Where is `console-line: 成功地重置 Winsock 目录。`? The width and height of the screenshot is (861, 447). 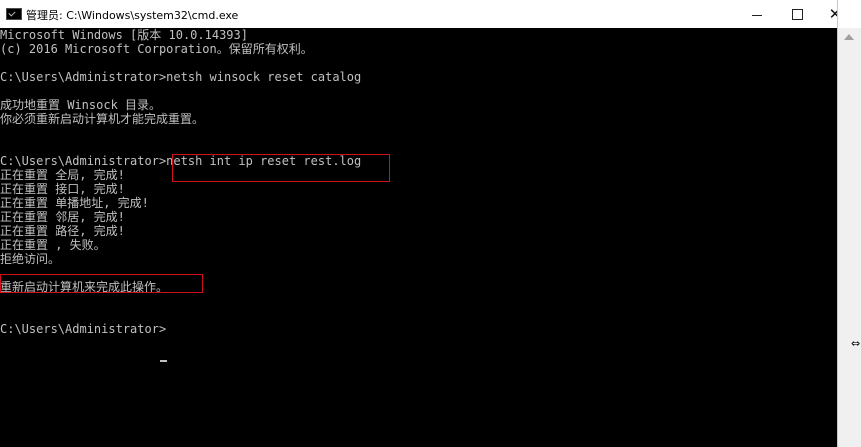
console-line: 成功地重置 Winsock 目录。 is located at coordinates (81, 105).